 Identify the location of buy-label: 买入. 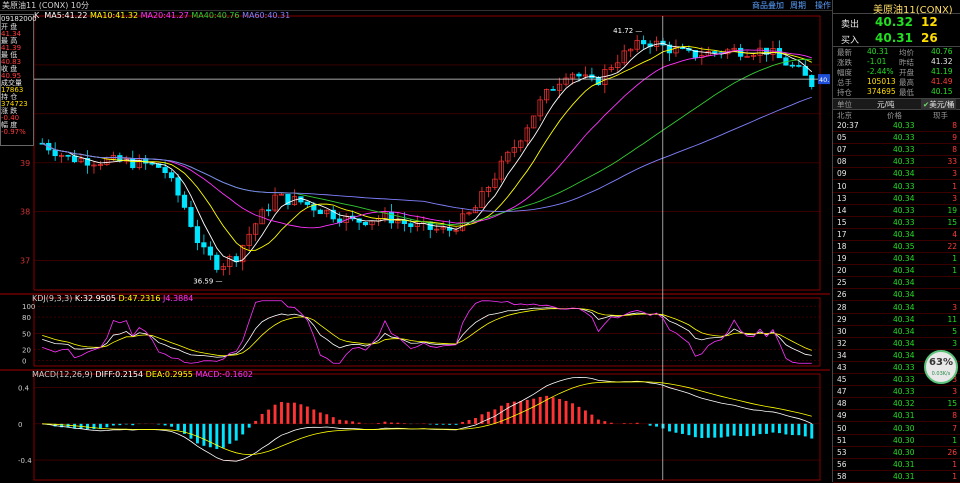
(850, 41).